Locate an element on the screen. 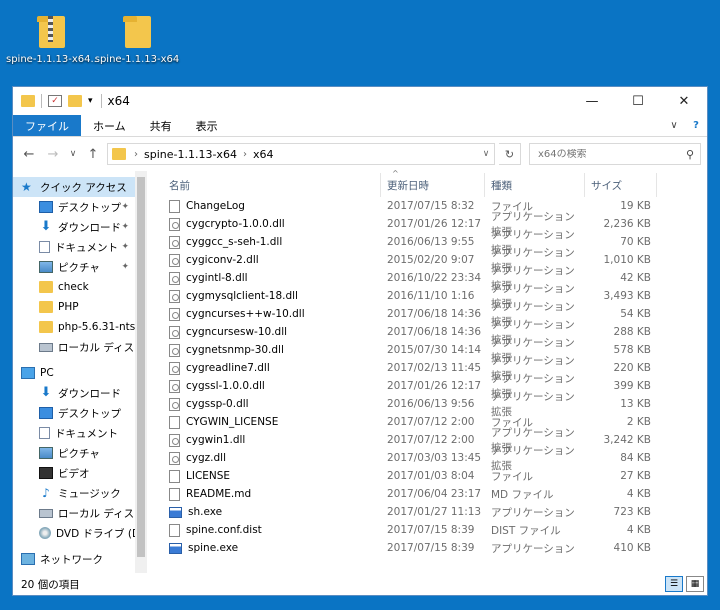  large-icons-view-button: ▦ is located at coordinates (695, 584).